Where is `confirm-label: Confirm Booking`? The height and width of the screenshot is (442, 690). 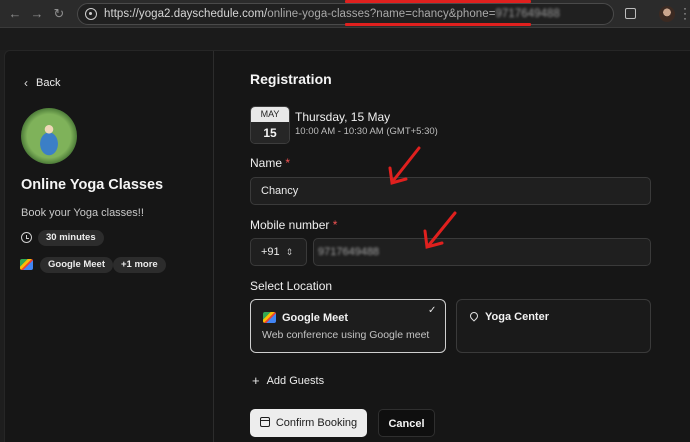 confirm-label: Confirm Booking is located at coordinates (316, 423).